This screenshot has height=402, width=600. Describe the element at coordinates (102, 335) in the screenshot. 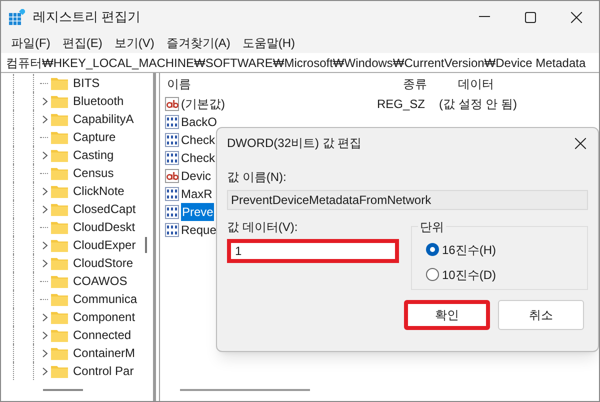

I see `tree-item: Connected` at that location.